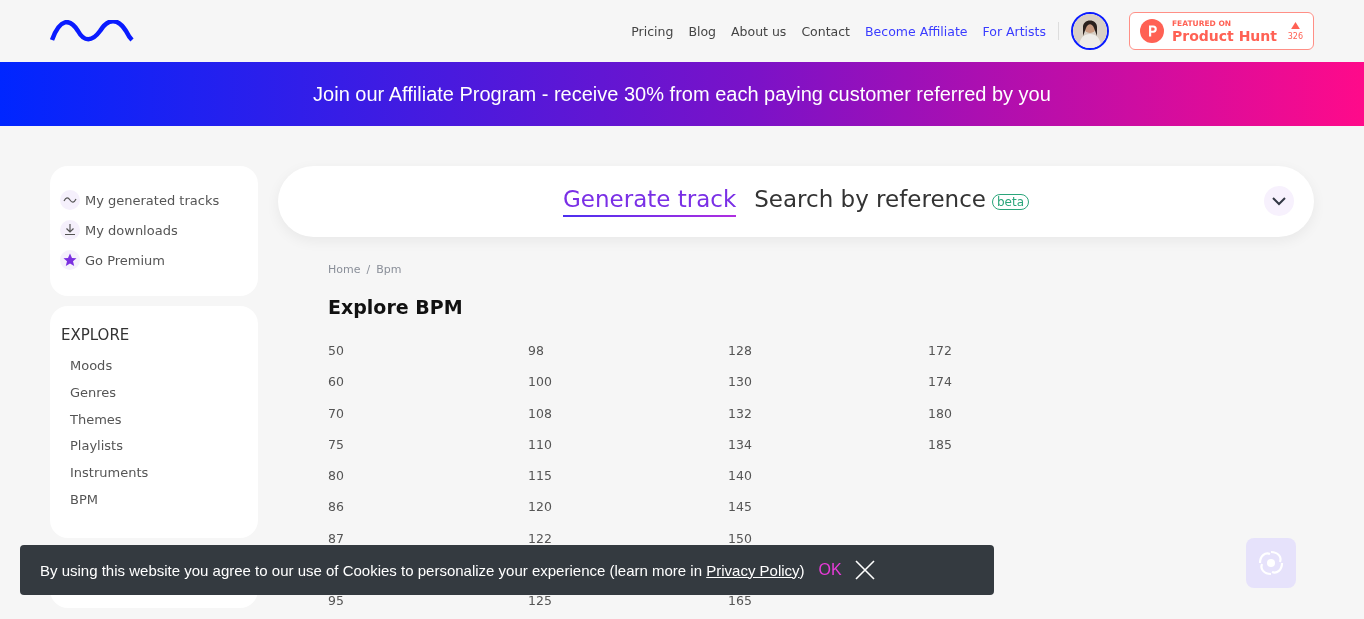  Describe the element at coordinates (740, 601) in the screenshot. I see `number-link: 165` at that location.